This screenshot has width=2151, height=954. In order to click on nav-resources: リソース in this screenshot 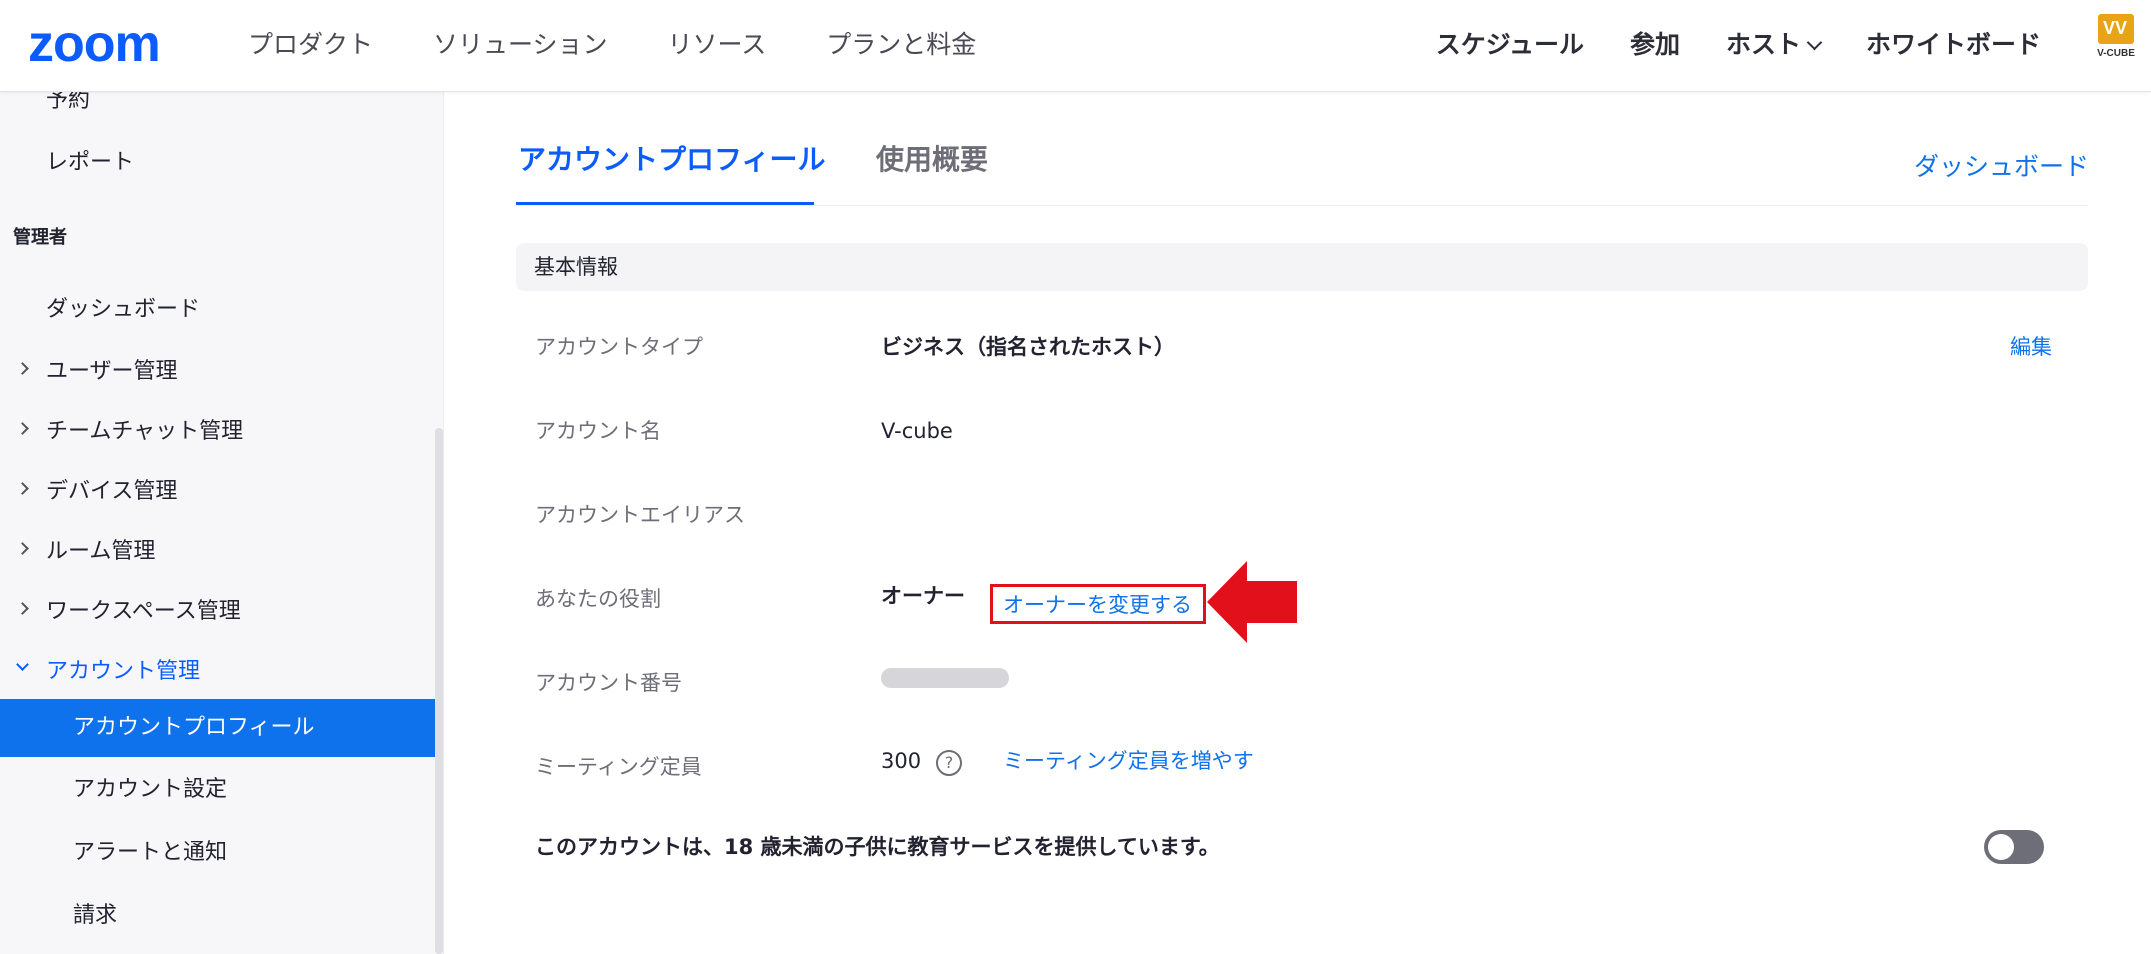, I will do `click(717, 45)`.